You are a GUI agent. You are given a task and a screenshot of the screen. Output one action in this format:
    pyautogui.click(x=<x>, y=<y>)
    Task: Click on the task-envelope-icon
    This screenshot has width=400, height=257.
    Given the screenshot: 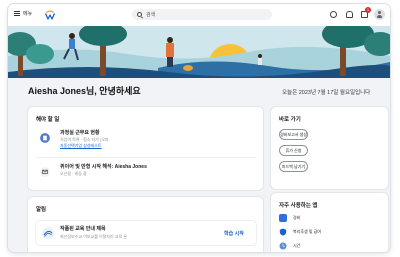 What is the action you would take?
    pyautogui.click(x=45, y=172)
    